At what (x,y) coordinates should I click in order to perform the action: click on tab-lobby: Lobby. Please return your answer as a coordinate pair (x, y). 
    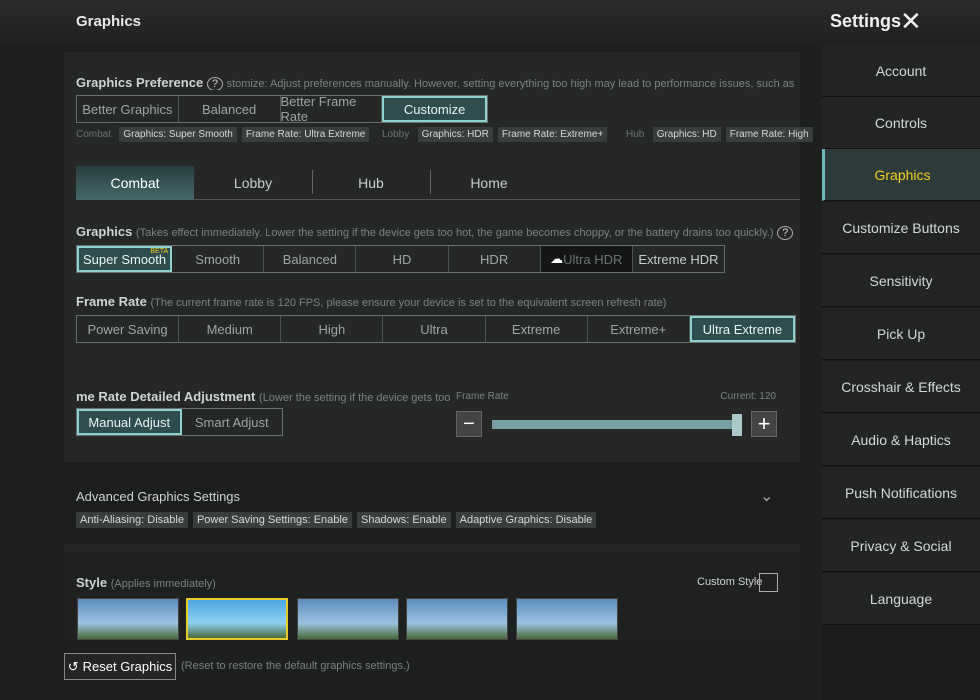
    Looking at the image, I should click on (253, 183).